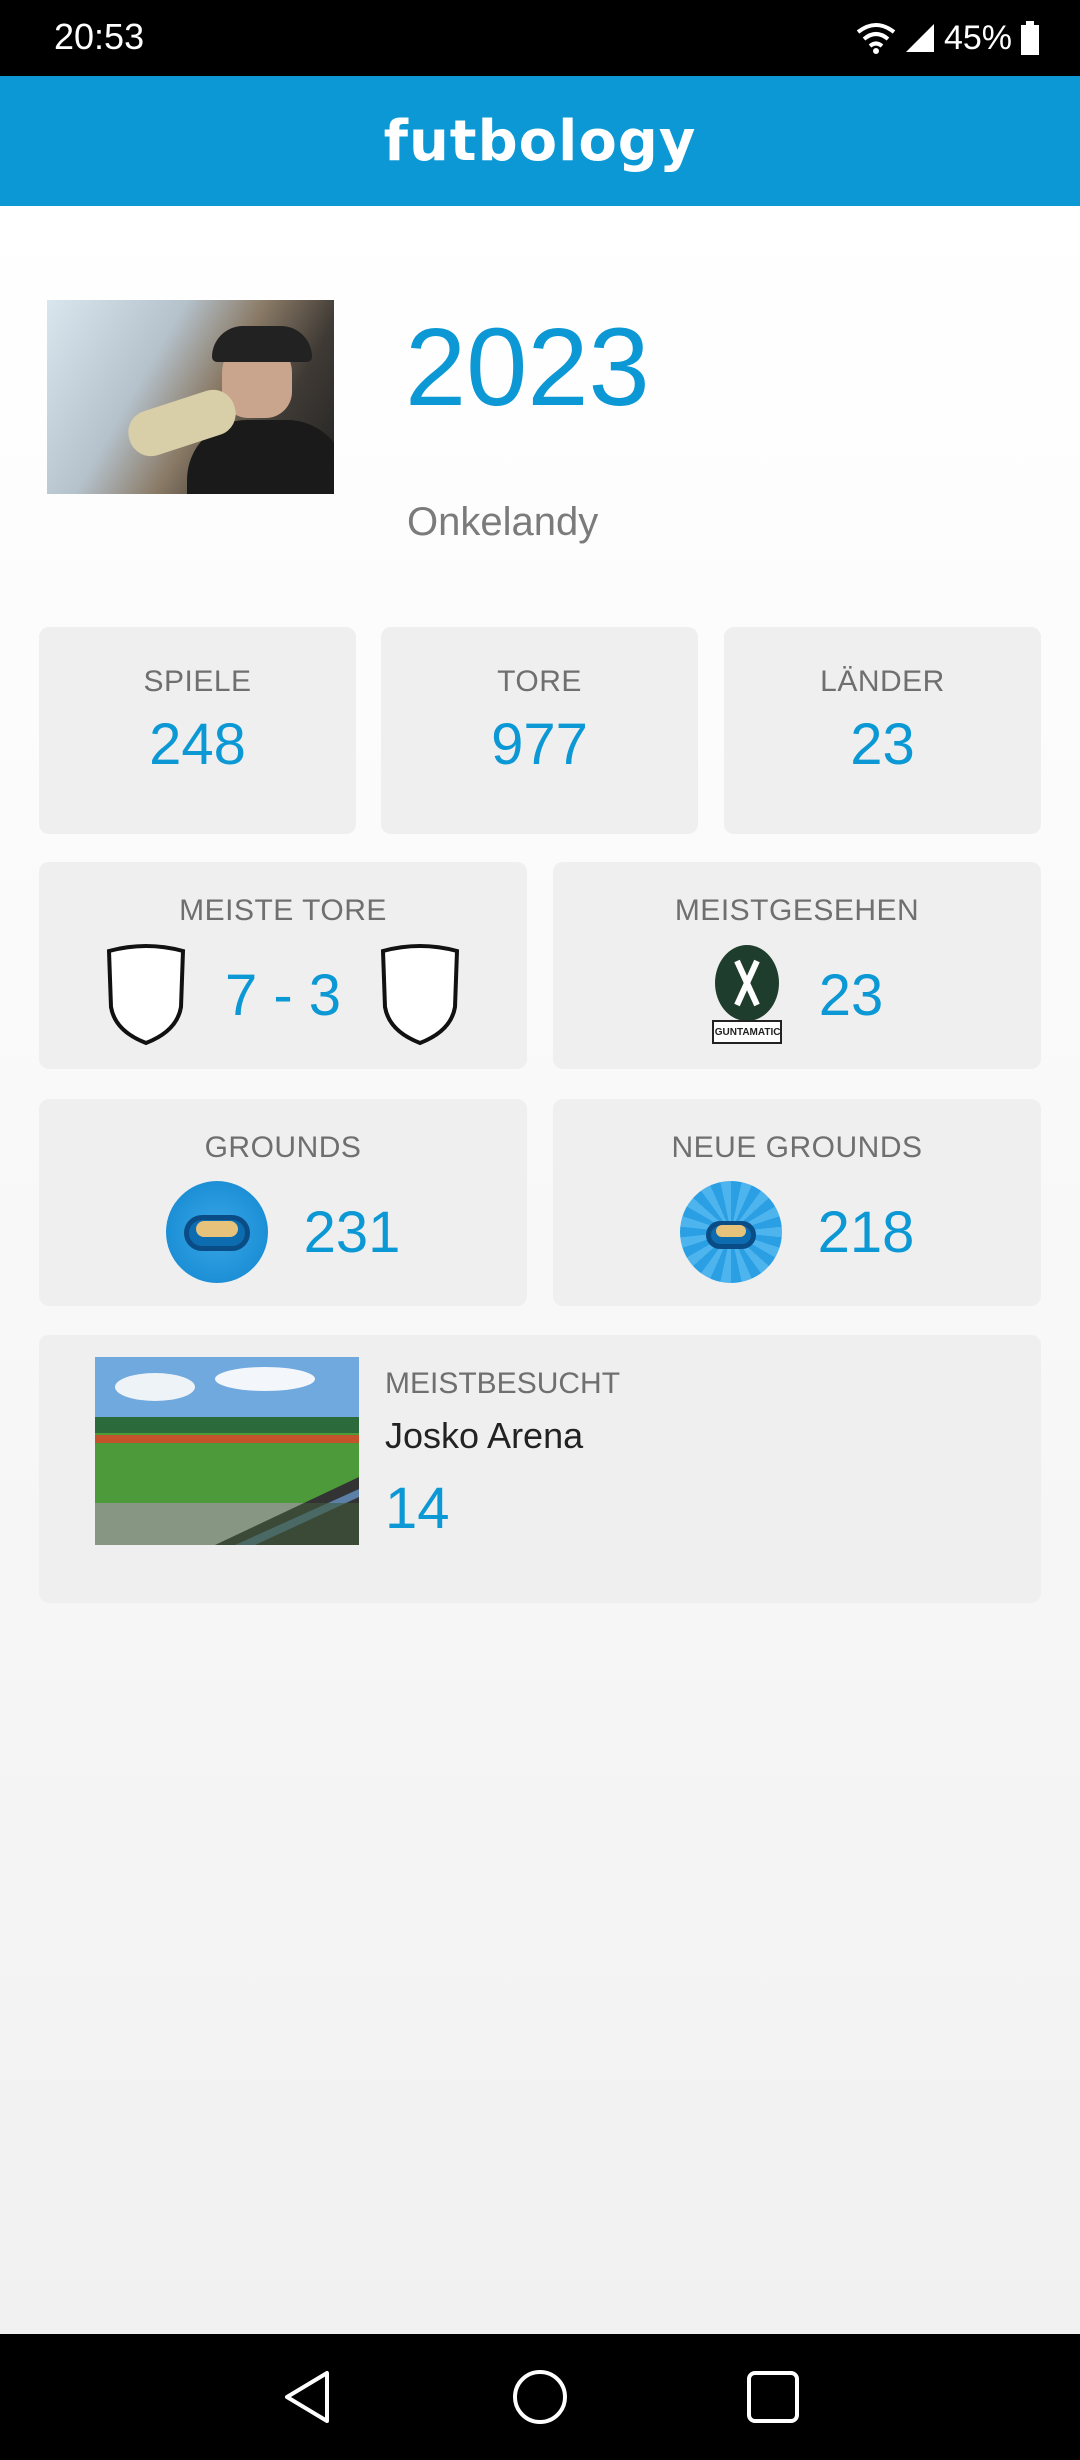  Describe the element at coordinates (747, 995) in the screenshot. I see `club-logo-icon: GUNTAMATIC` at that location.